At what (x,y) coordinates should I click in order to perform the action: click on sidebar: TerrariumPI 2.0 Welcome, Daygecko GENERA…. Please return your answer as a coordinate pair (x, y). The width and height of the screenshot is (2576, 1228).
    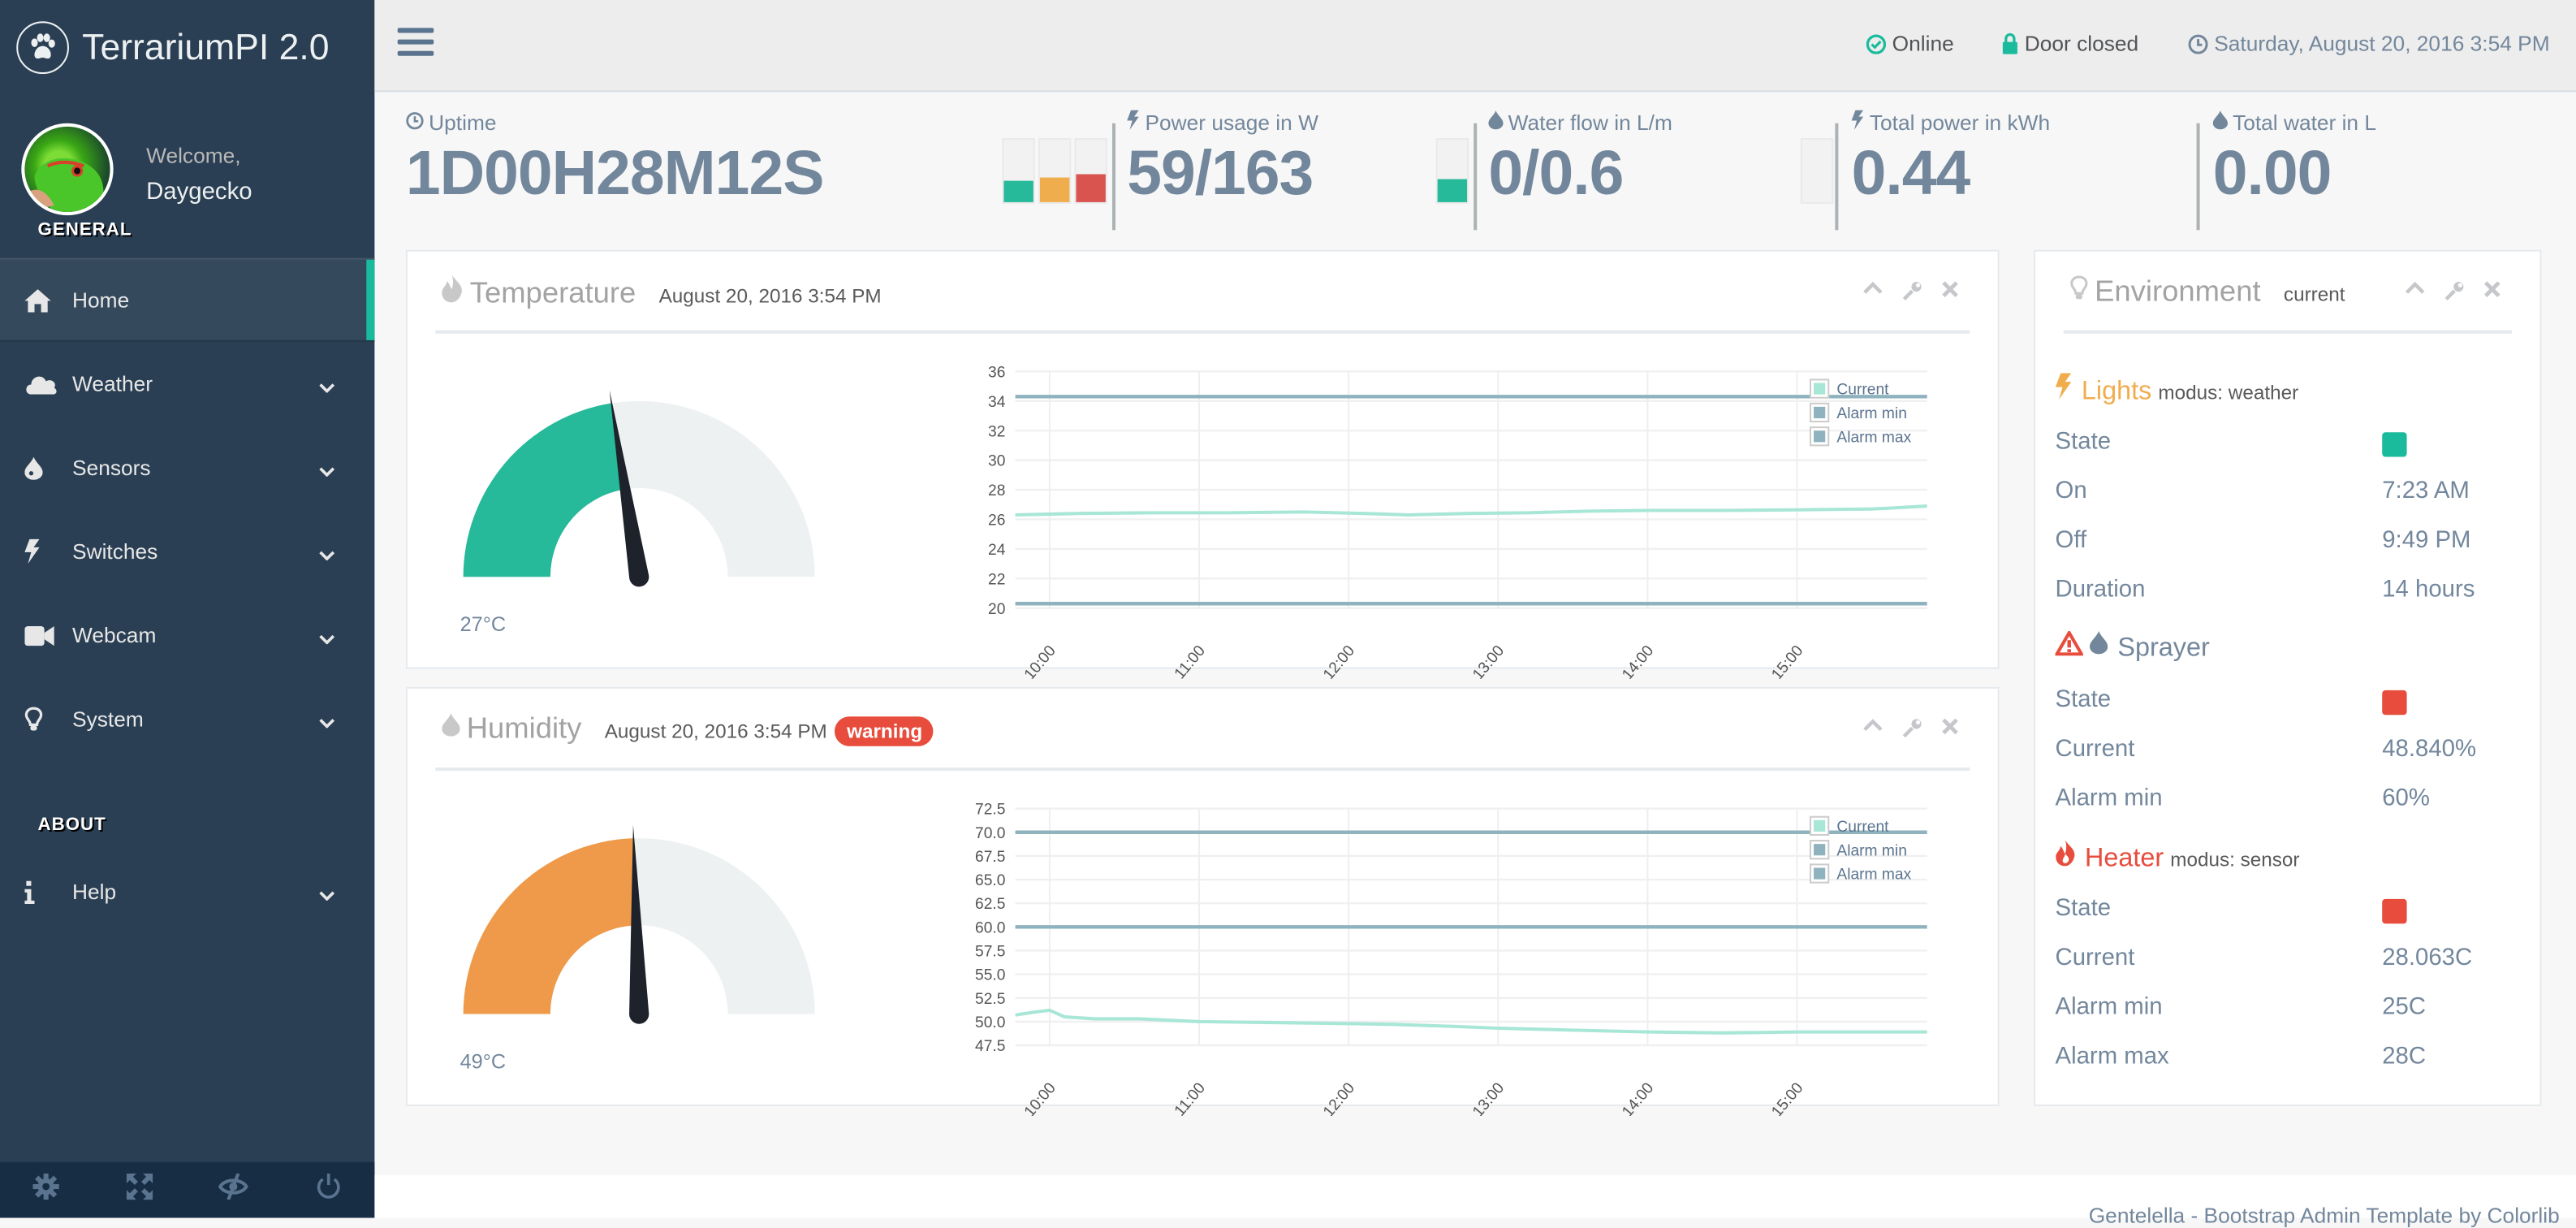
    Looking at the image, I should click on (187, 609).